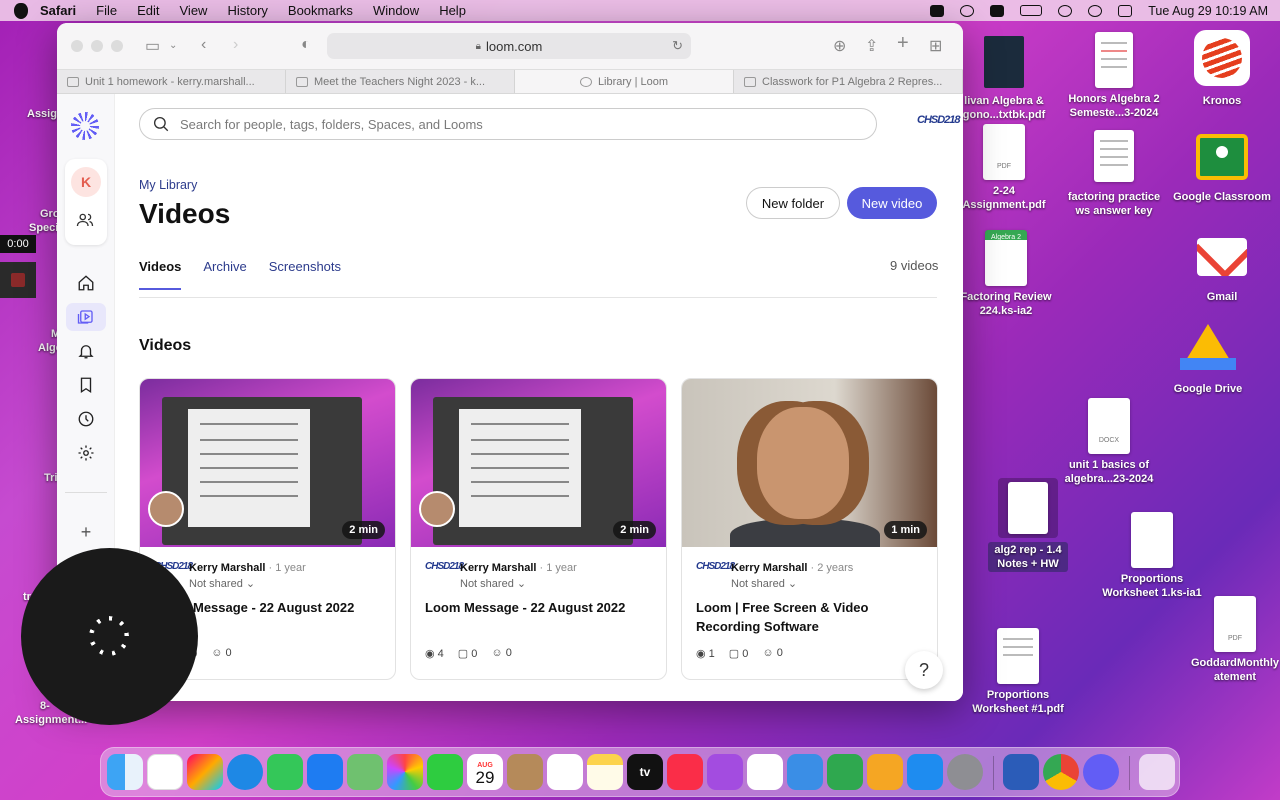 The image size is (1280, 800). What do you see at coordinates (538, 607) in the screenshot?
I see `video-title: Loom Message - 22 August 2022` at bounding box center [538, 607].